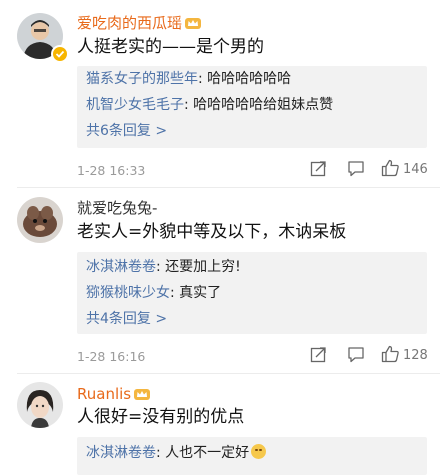 The image size is (440, 475). I want to click on comment-text: 老实人=外貌中等及以下，木讷呆板, so click(212, 232).